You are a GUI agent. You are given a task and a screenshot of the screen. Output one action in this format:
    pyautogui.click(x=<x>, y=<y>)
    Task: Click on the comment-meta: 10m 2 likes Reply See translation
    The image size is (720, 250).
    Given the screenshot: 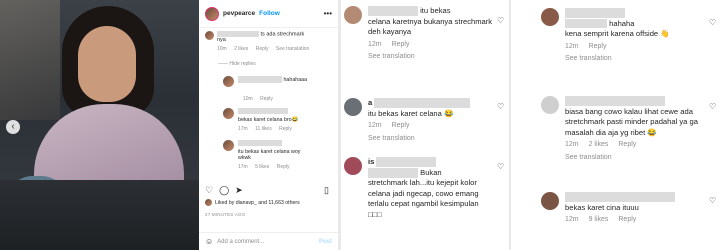 What is the action you would take?
    pyautogui.click(x=263, y=49)
    